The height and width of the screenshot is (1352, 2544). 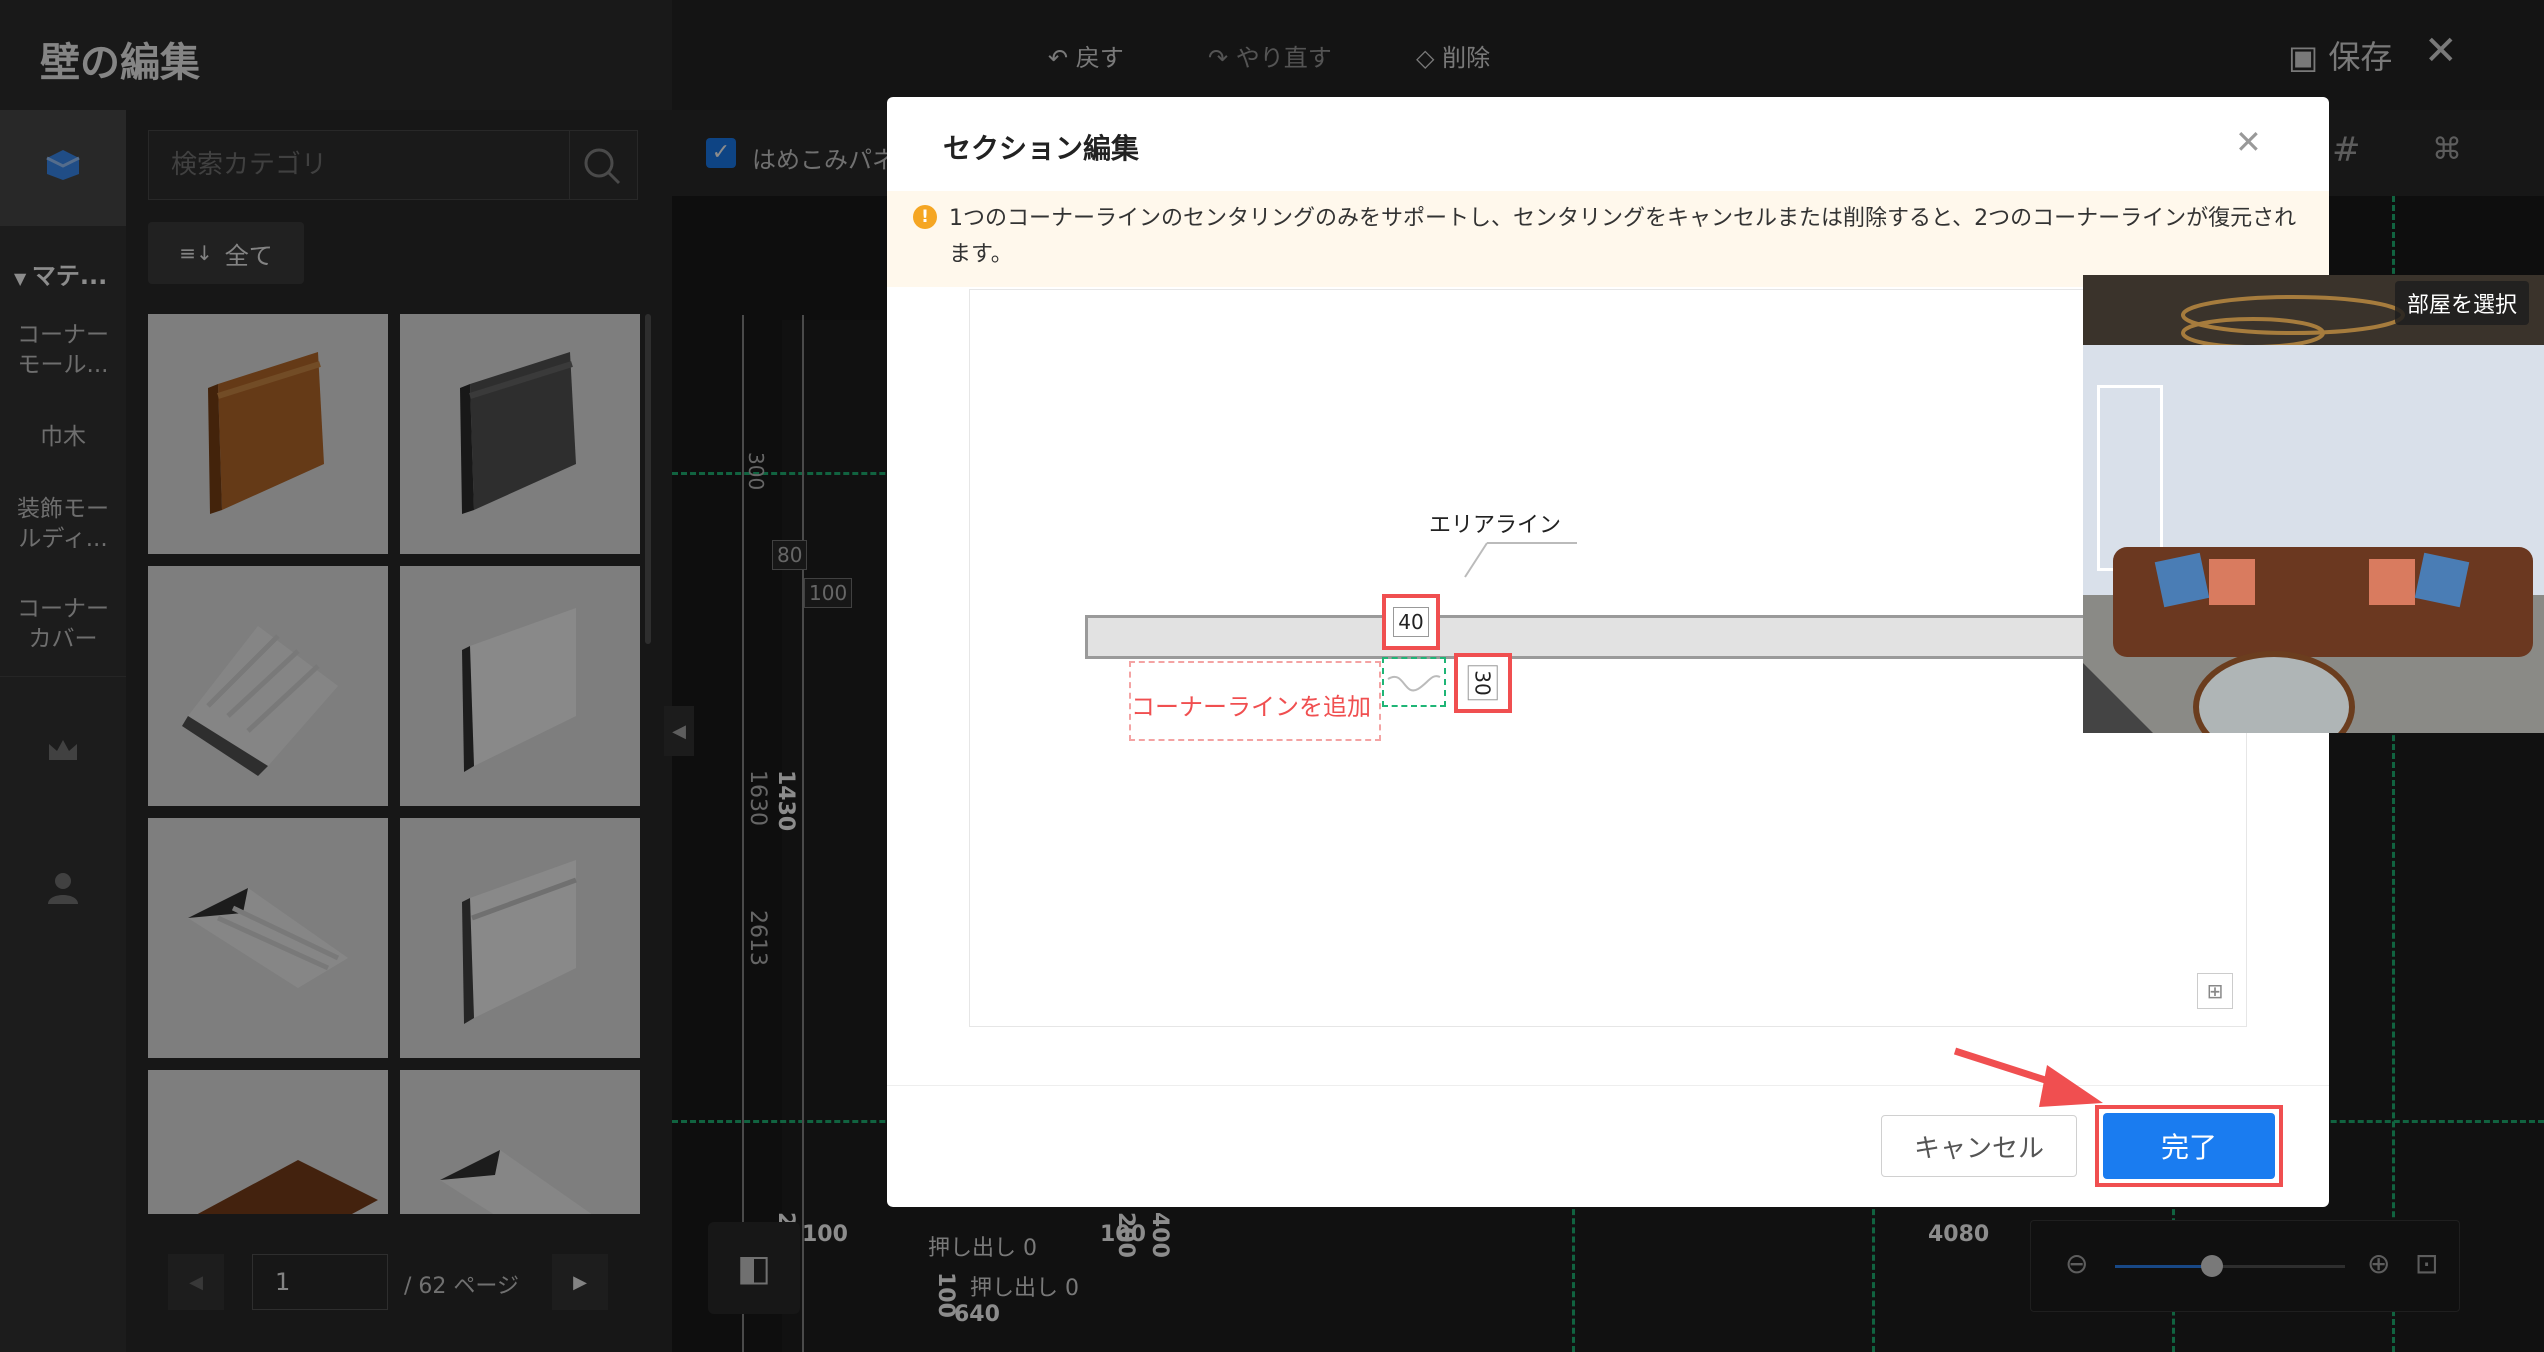 I want to click on molding-section, so click(x=1665, y=637).